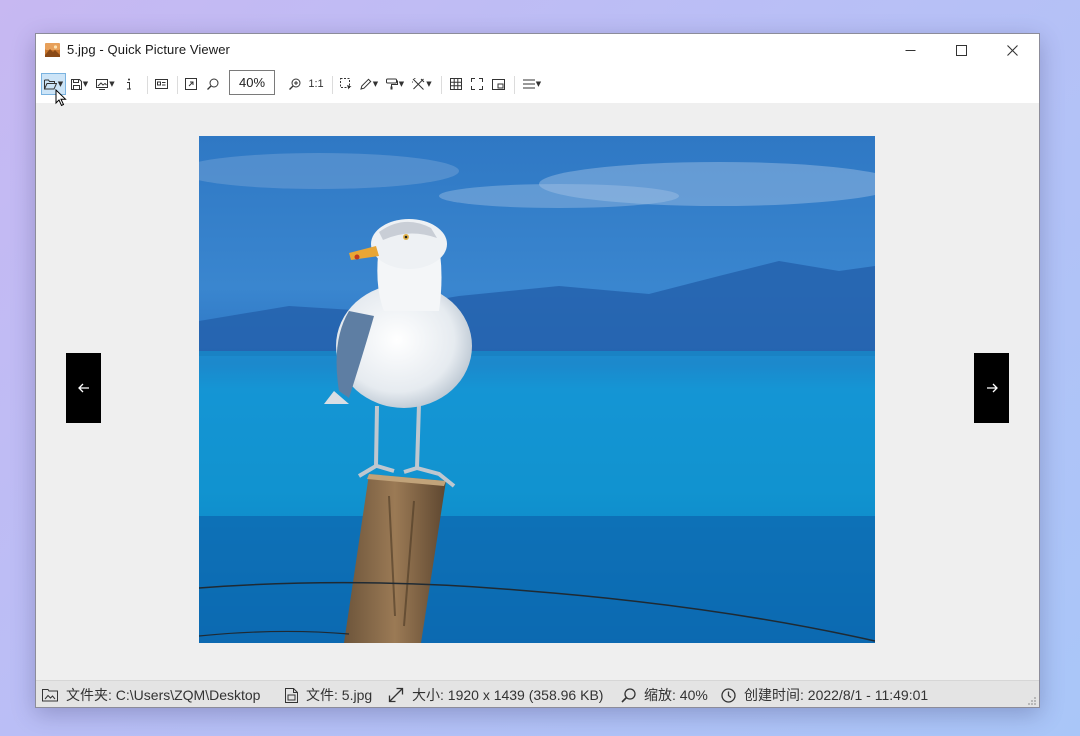 Image resolution: width=1080 pixels, height=736 pixels. I want to click on fullscreen-button, so click(477, 84).